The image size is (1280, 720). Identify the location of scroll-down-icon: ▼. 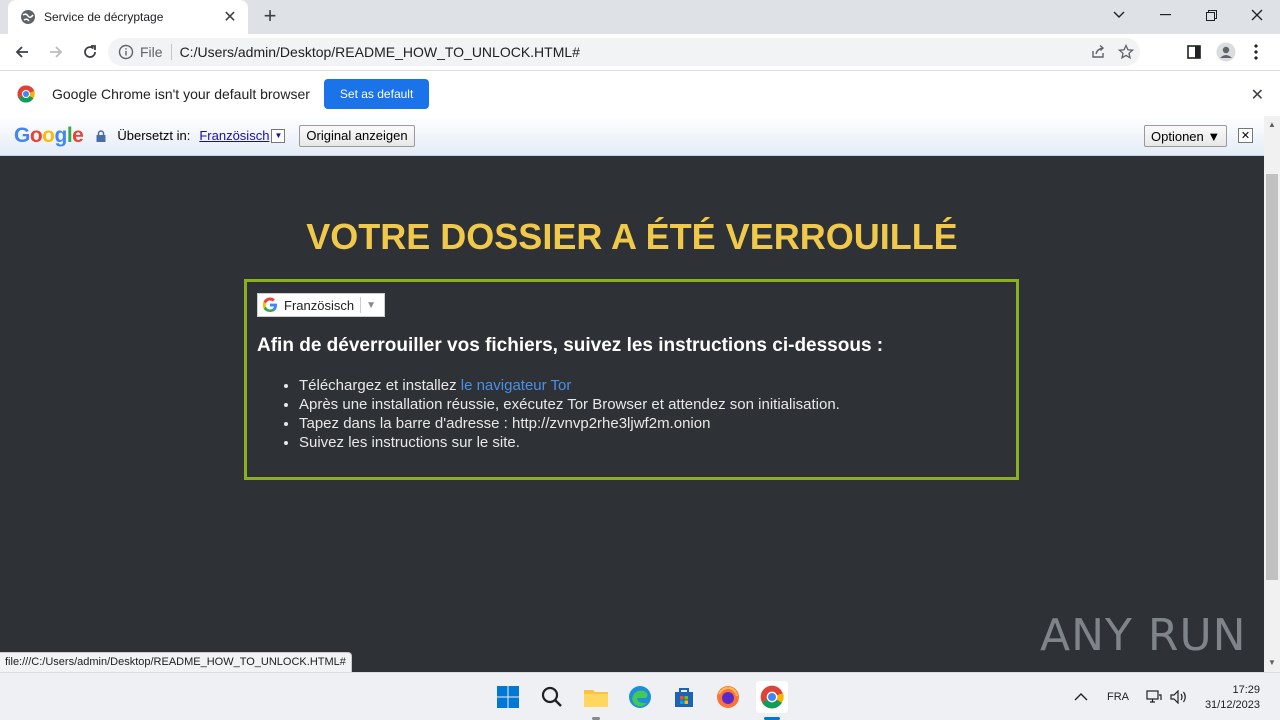
(1272, 662).